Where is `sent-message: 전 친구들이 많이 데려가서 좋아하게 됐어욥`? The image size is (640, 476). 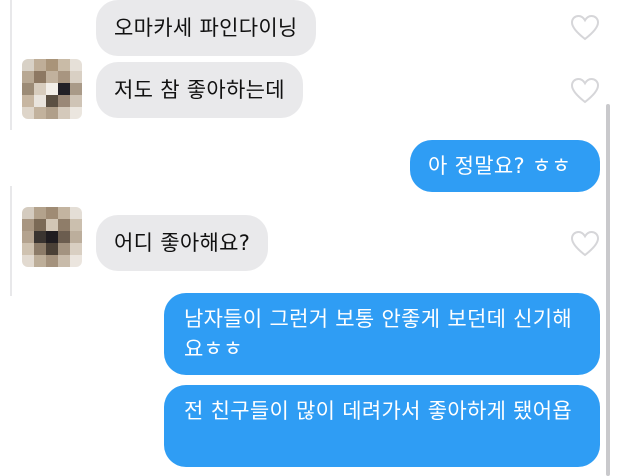 sent-message: 전 친구들이 많이 데려가서 좋아하게 됐어욥 is located at coordinates (382, 426).